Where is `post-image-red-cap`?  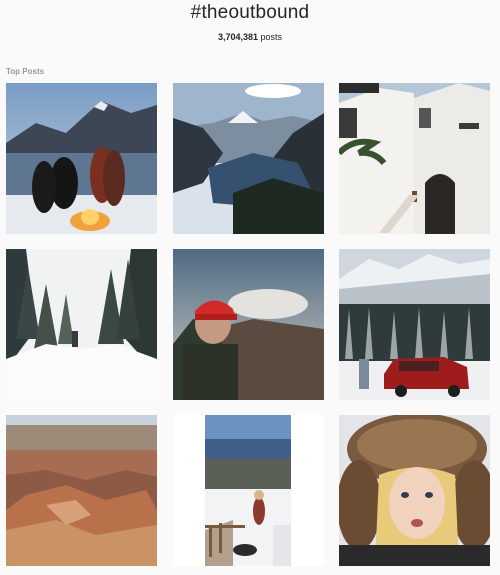
post-image-red-cap is located at coordinates (248, 324).